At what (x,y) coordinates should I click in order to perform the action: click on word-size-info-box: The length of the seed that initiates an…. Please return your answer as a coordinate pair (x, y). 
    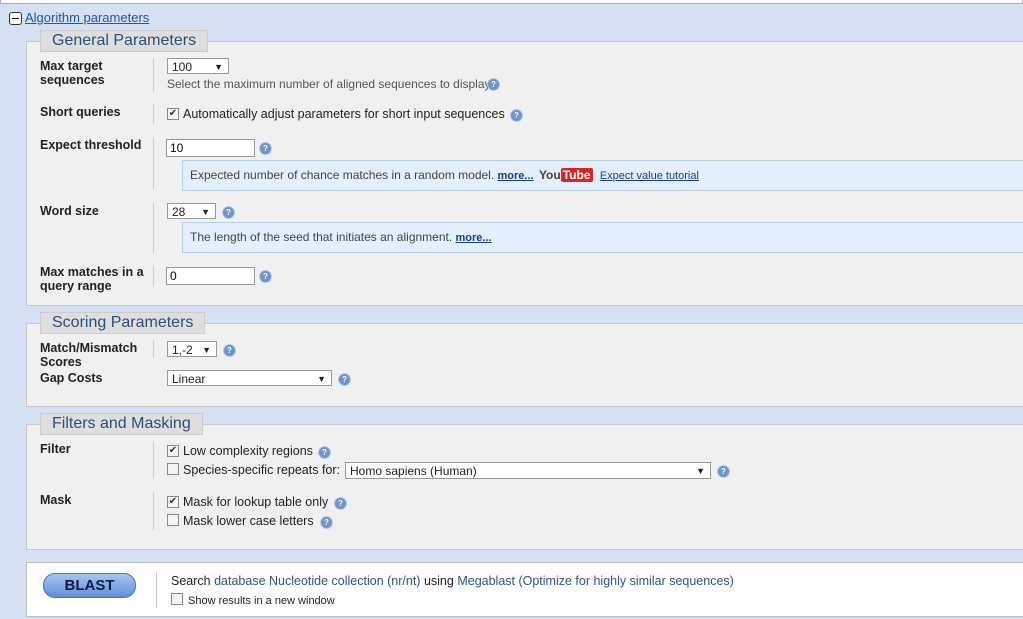
    Looking at the image, I should click on (602, 237).